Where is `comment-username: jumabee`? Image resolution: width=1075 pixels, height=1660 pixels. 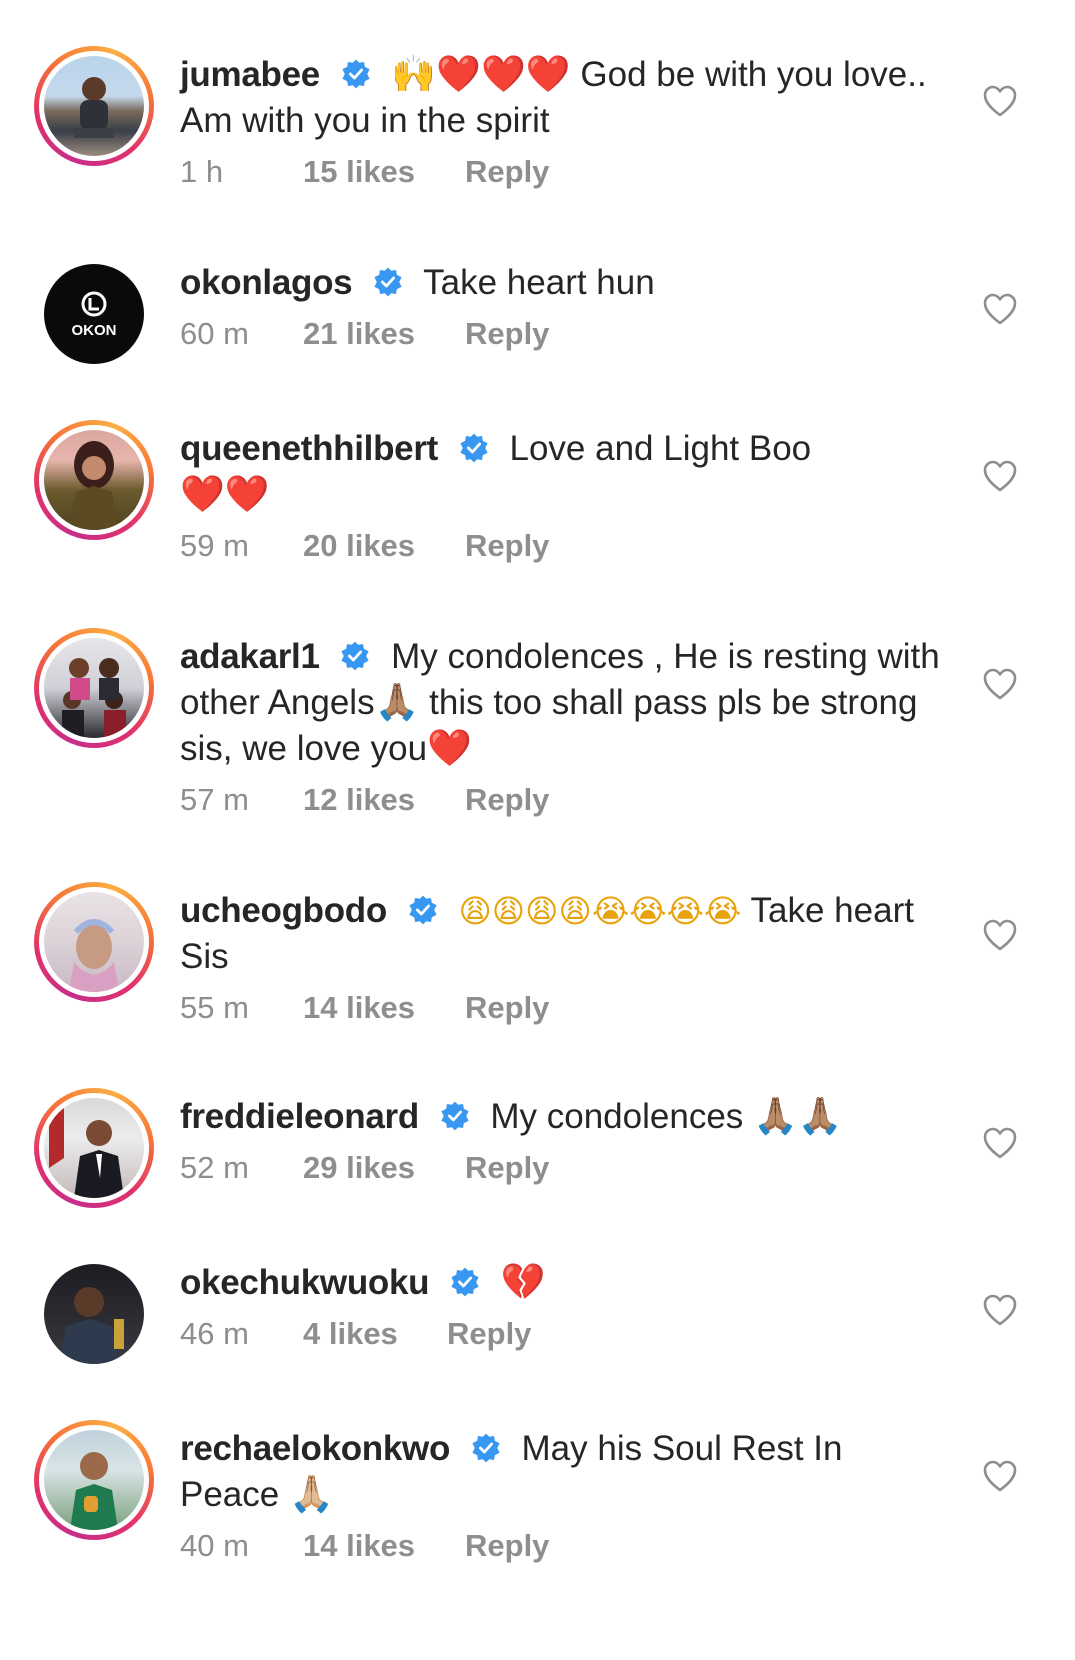
comment-username: jumabee is located at coordinates (250, 74).